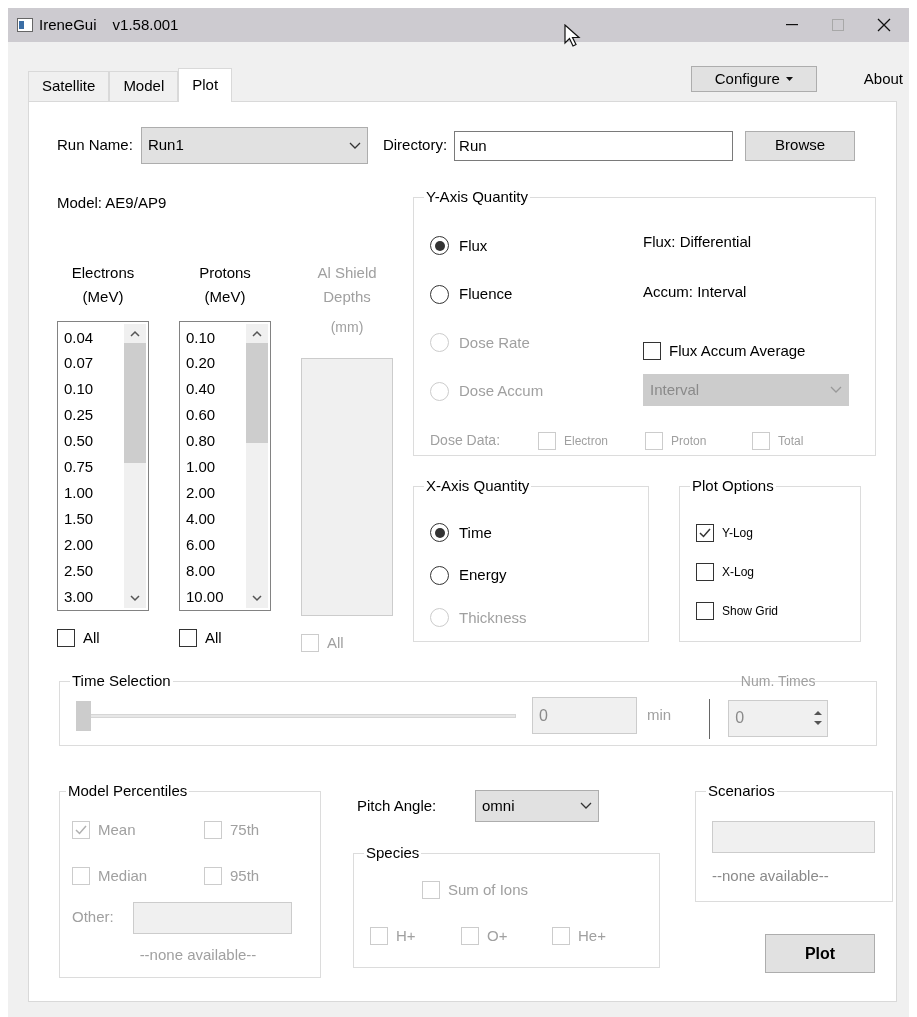 The image size is (917, 1017). What do you see at coordinates (215, 389) in the screenshot?
I see `list-item: 0.40` at bounding box center [215, 389].